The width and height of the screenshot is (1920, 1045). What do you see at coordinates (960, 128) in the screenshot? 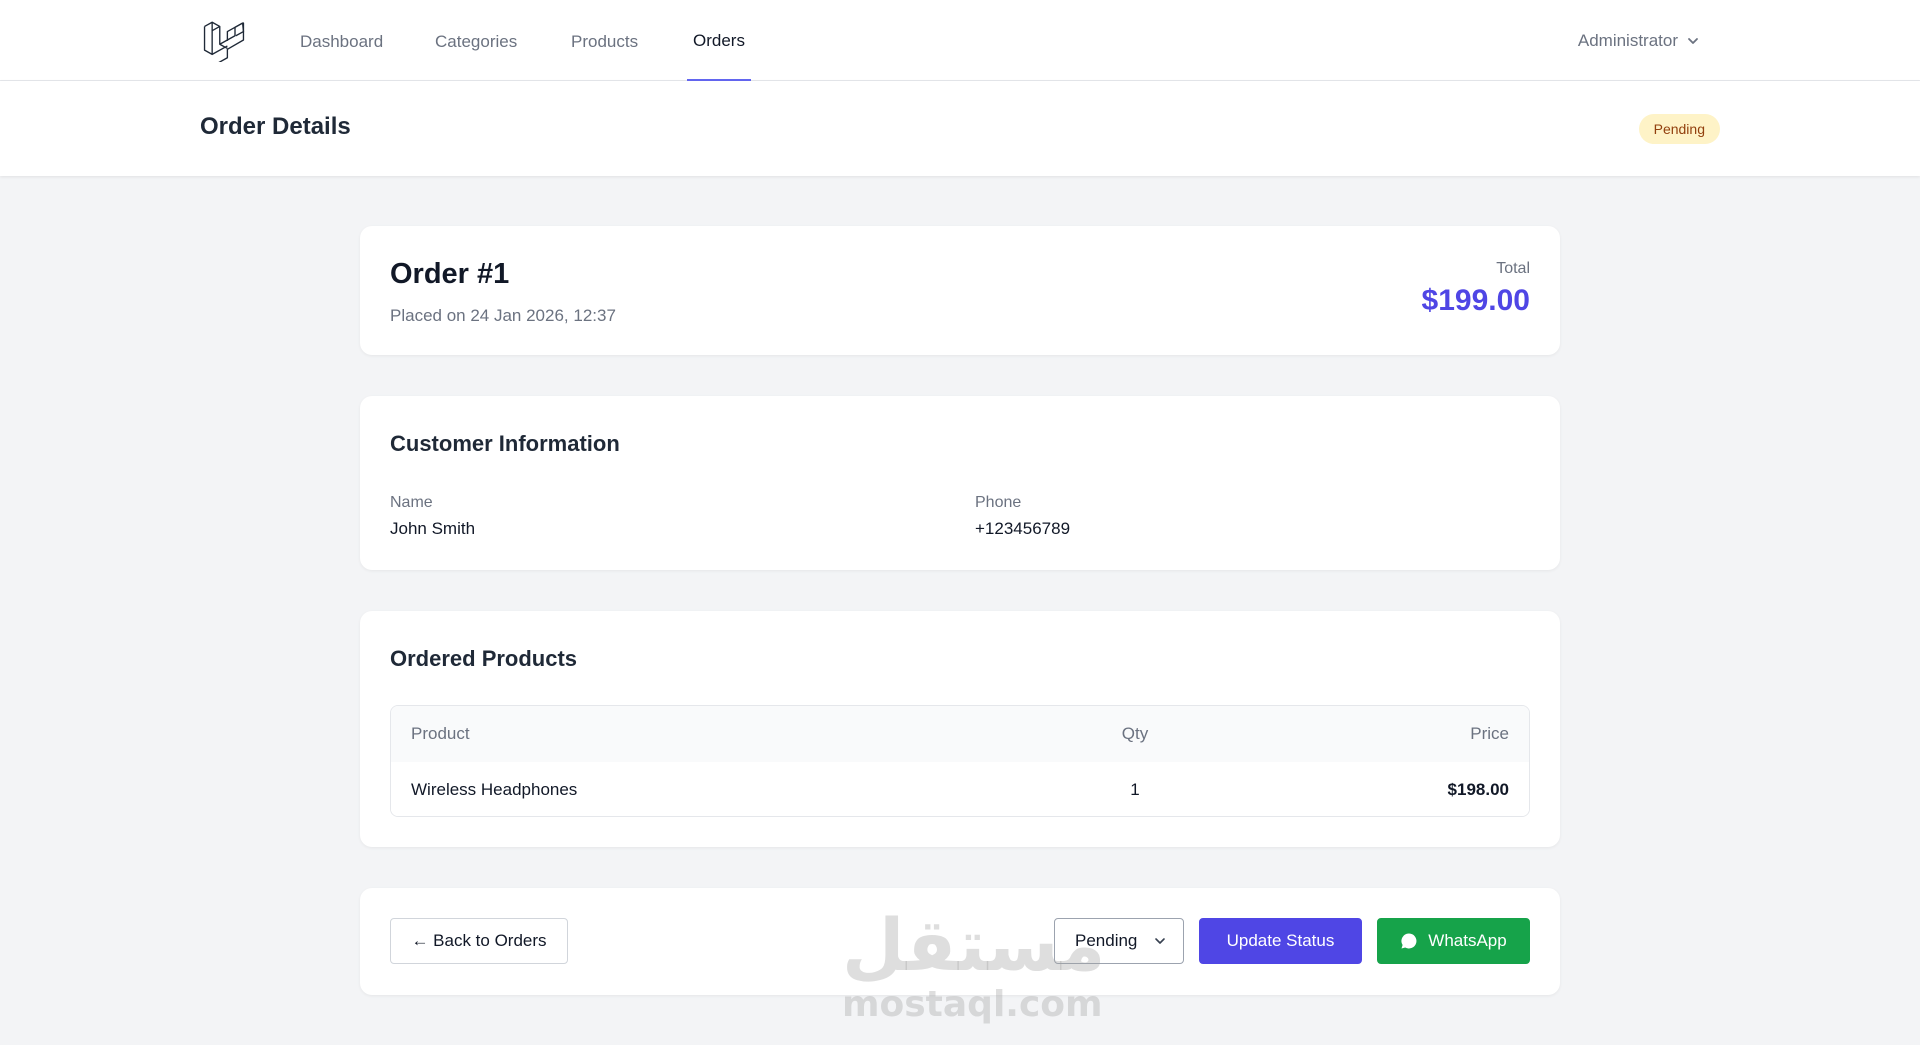
I see `page-header: Order Details Pending` at bounding box center [960, 128].